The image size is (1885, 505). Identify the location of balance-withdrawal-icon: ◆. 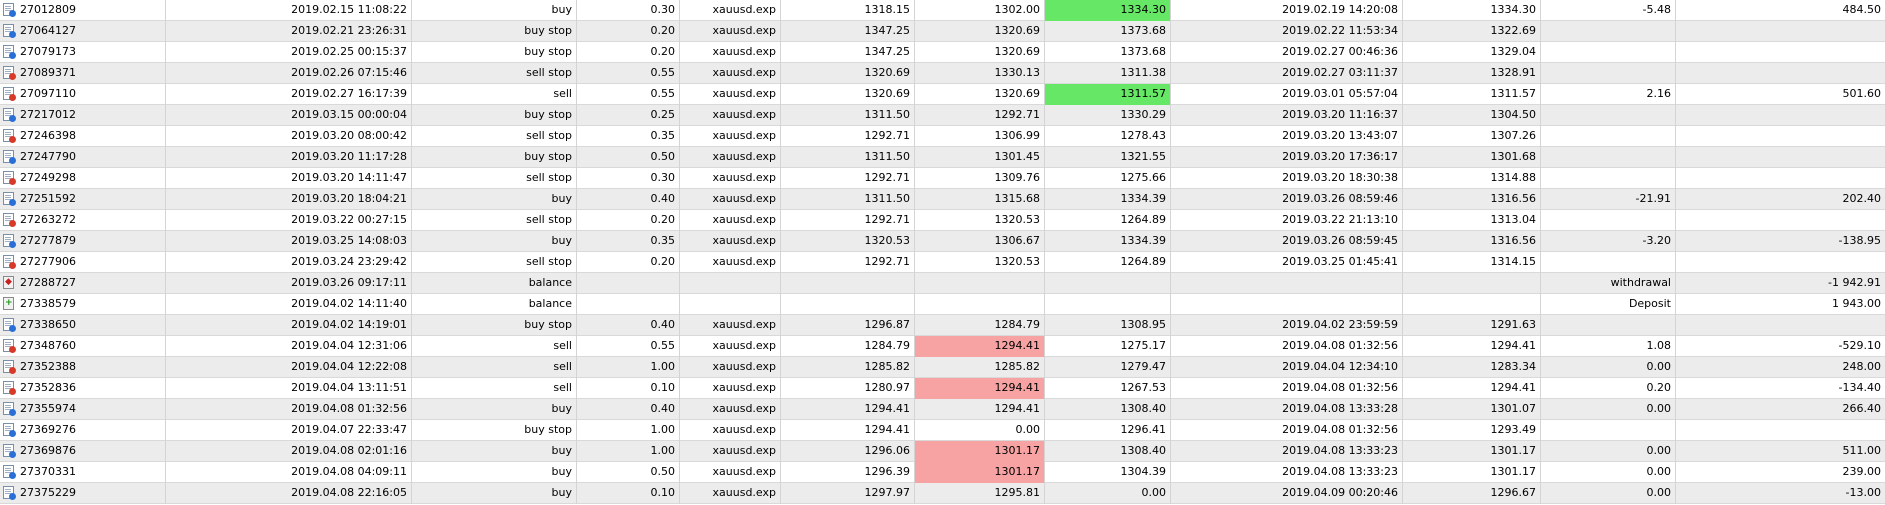
(8, 282).